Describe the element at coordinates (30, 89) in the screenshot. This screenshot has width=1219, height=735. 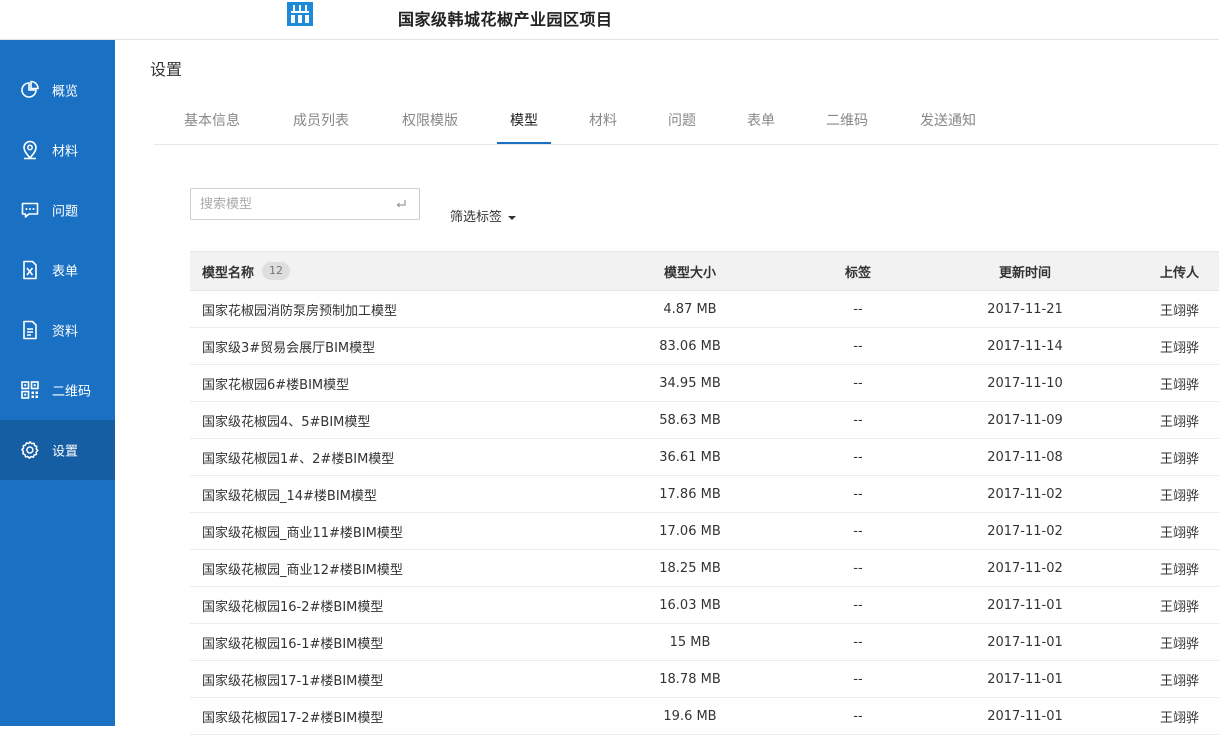
I see `pie-chart-icon` at that location.